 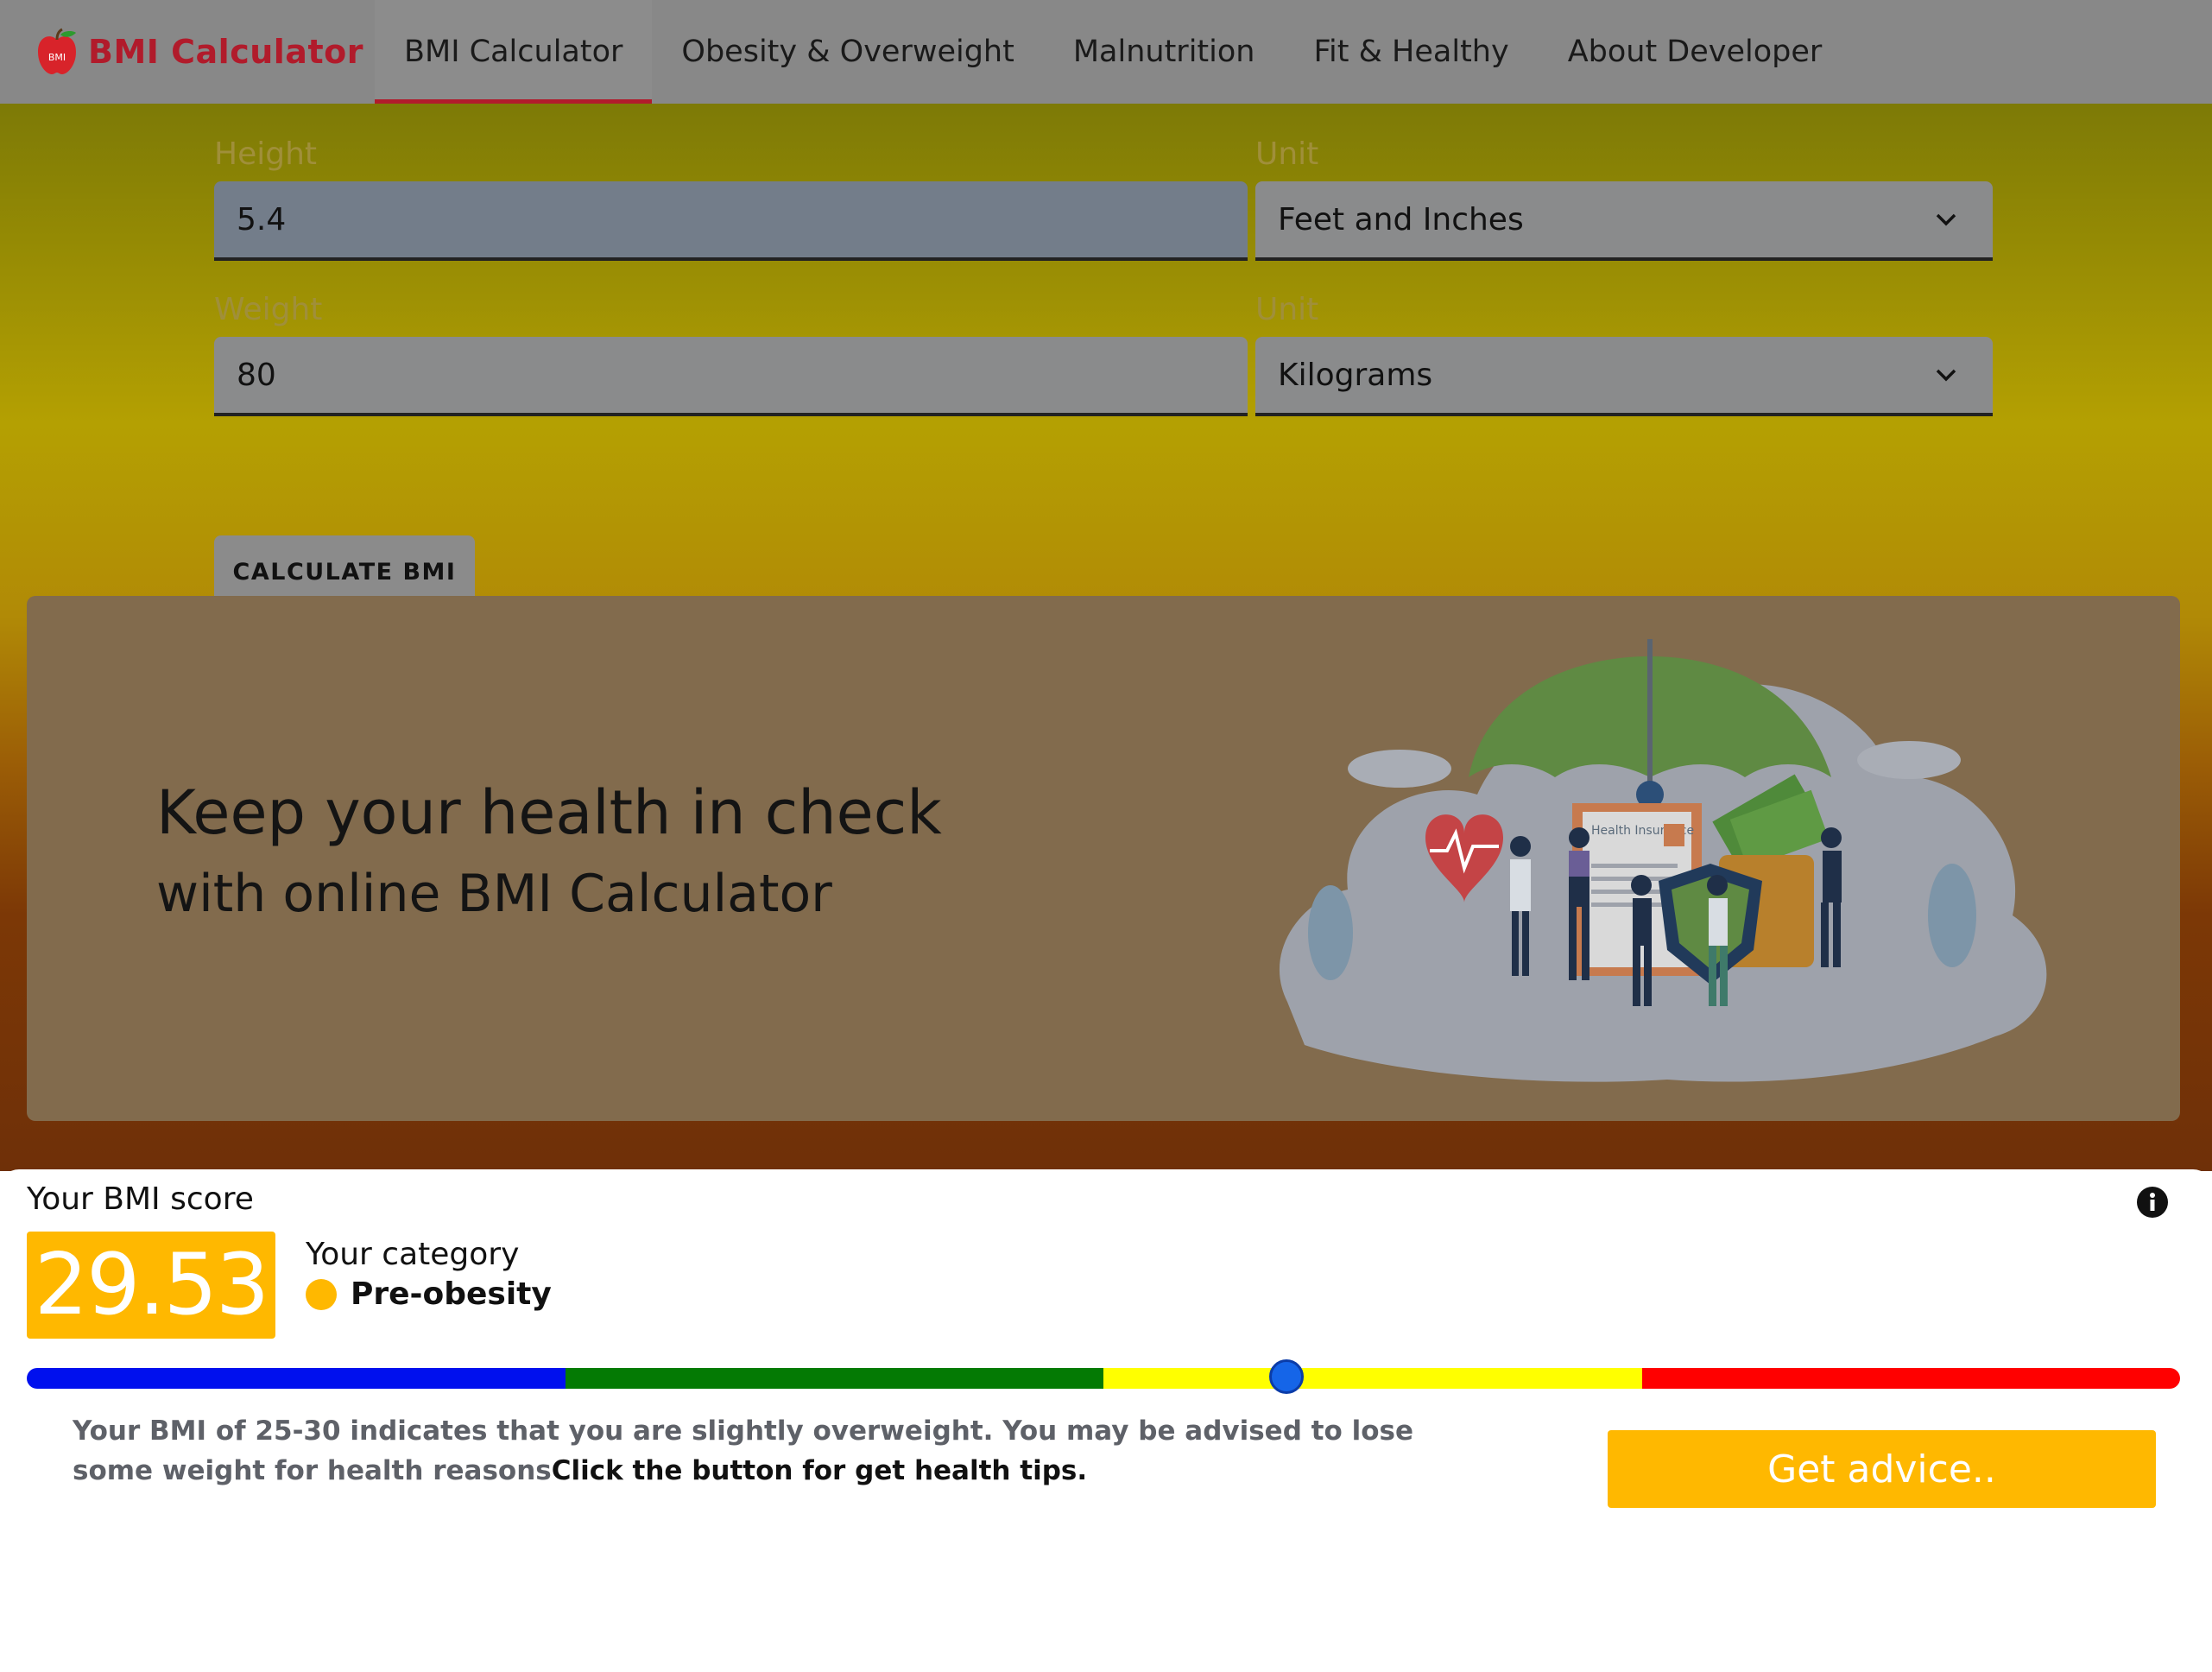 What do you see at coordinates (514, 52) in the screenshot?
I see `tab-bmi-calculator: BMI Calculator` at bounding box center [514, 52].